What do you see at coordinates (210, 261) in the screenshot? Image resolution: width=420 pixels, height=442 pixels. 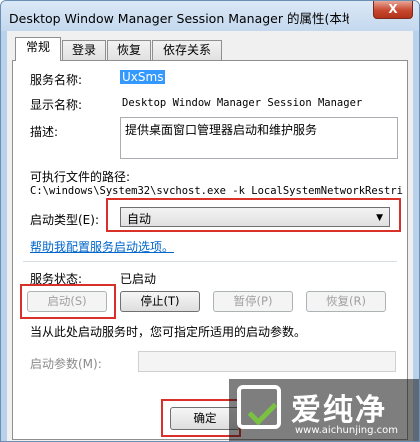 I see `divider` at bounding box center [210, 261].